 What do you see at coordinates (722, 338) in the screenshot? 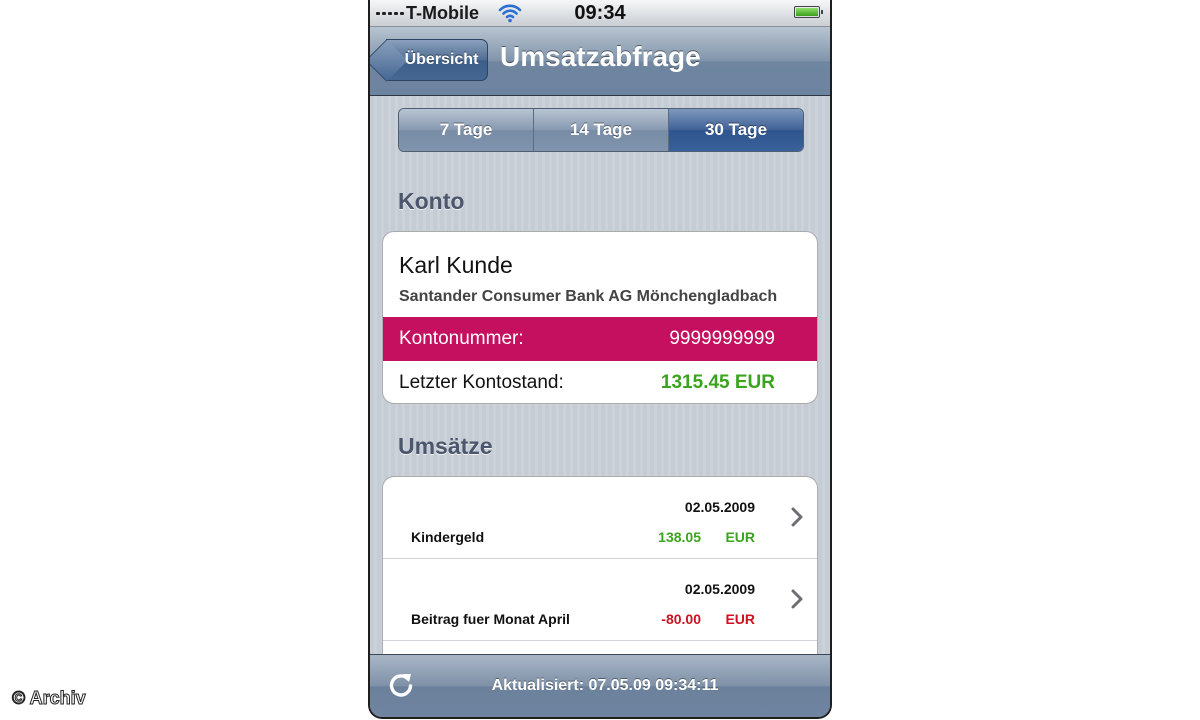
I see `account-number-value: 9999999999` at bounding box center [722, 338].